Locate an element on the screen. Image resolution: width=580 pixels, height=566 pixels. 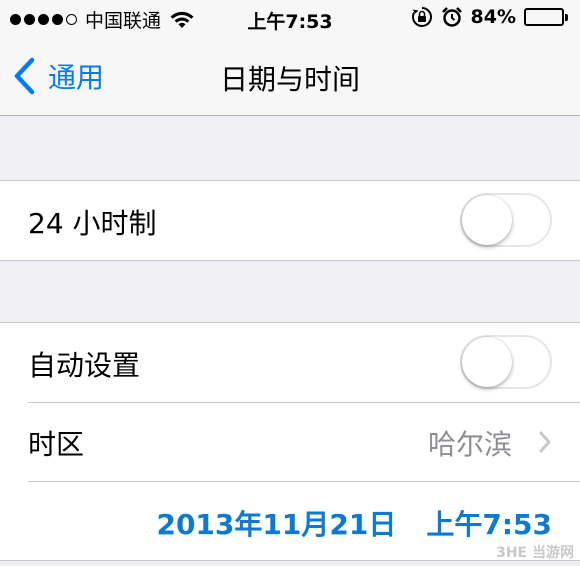
navigation-bar: 通用 日期与时间 is located at coordinates (290, 77).